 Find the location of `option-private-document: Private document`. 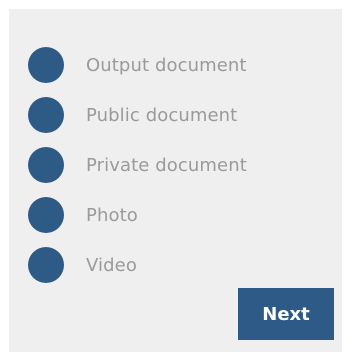

option-private-document: Private document is located at coordinates (137, 165).